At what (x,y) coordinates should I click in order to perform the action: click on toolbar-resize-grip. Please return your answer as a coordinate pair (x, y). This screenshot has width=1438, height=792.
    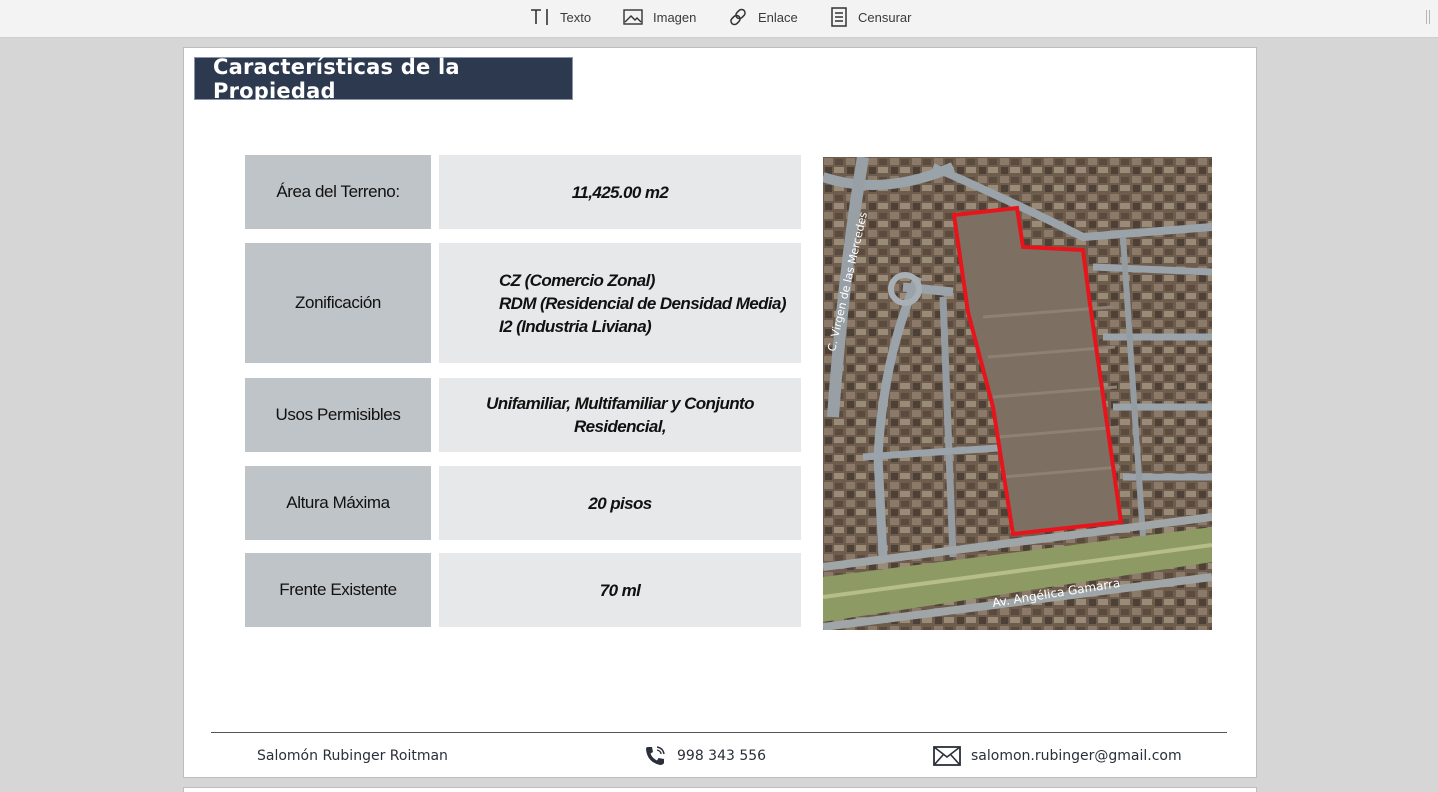
    Looking at the image, I should click on (1428, 17).